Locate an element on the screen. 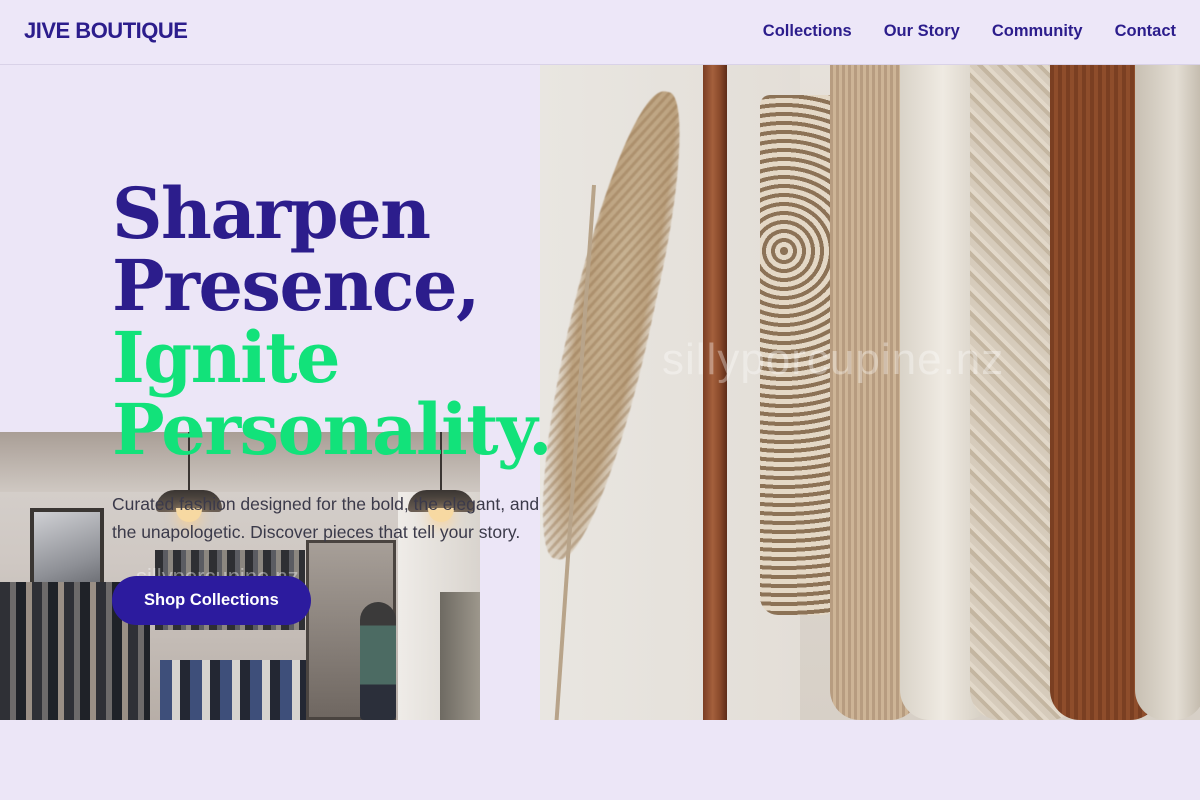 Image resolution: width=1200 pixels, height=800 pixels. wooden-pole is located at coordinates (715, 392).